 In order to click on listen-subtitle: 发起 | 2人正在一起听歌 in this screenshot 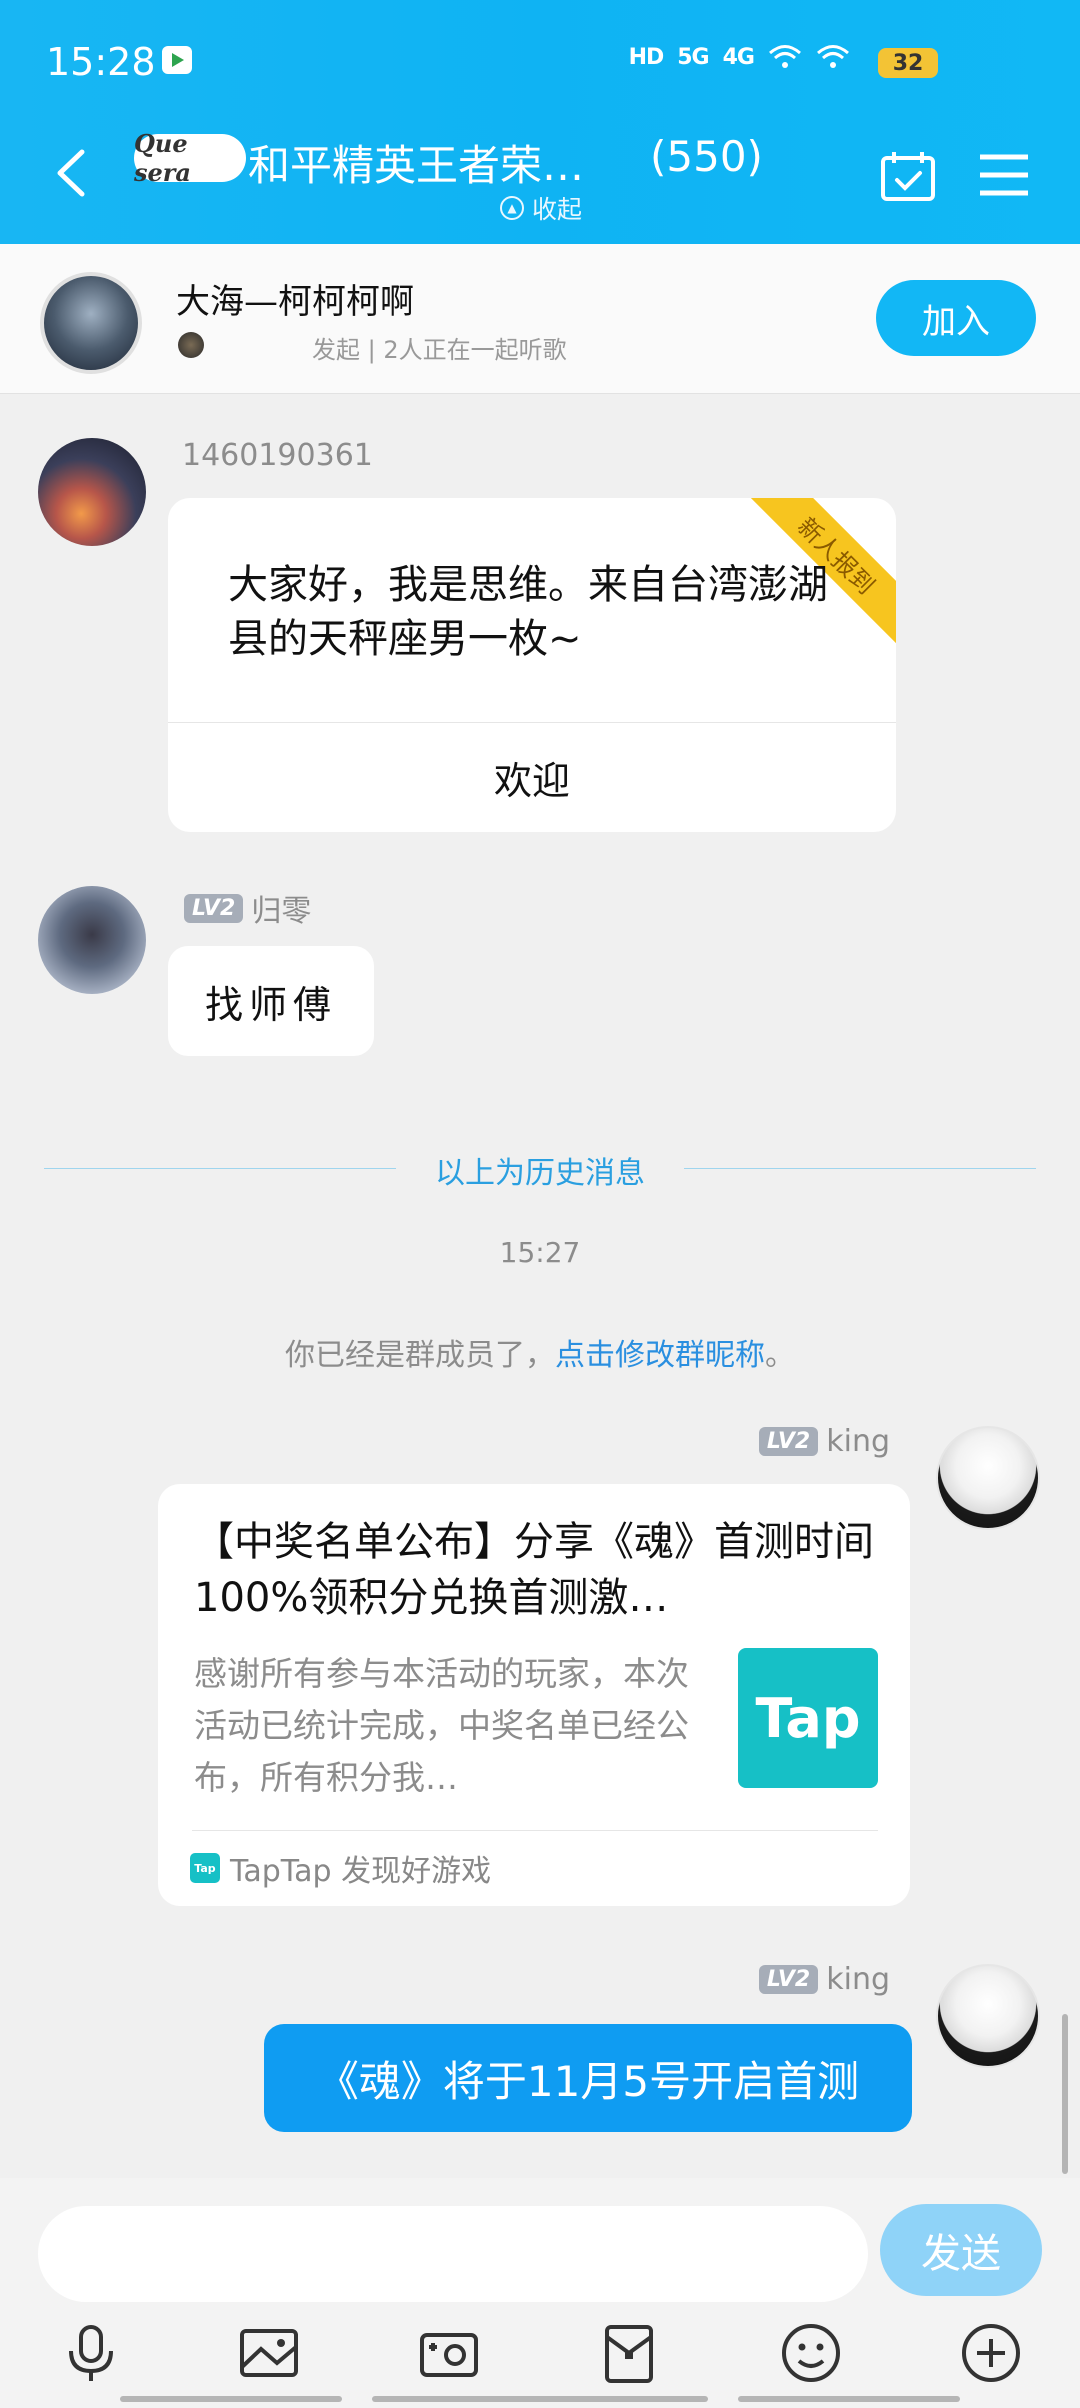, I will do `click(439, 350)`.